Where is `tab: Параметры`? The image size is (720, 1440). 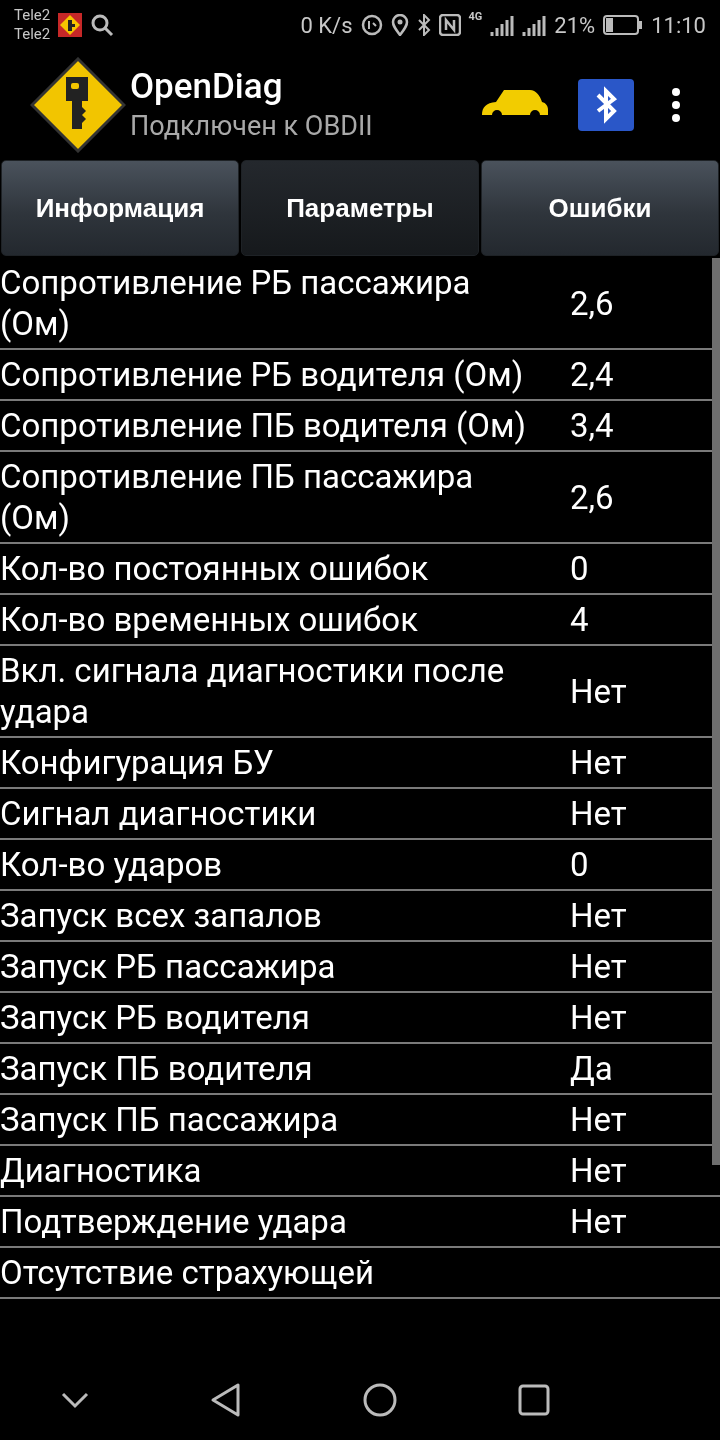
tab: Параметры is located at coordinates (360, 208).